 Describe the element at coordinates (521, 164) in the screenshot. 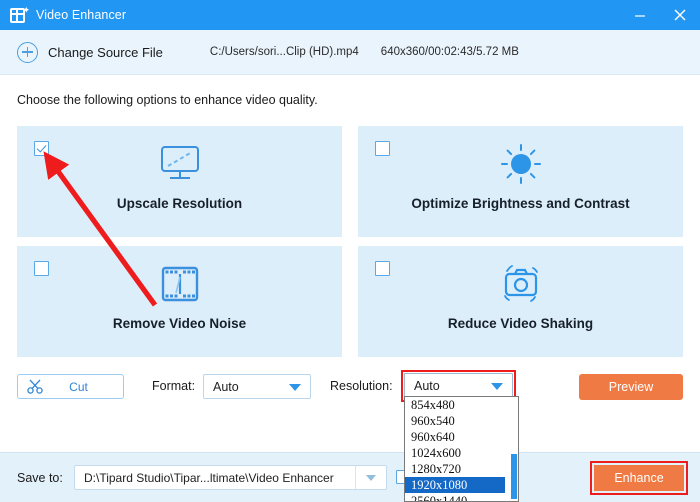

I see `brightness-sun-icon` at that location.